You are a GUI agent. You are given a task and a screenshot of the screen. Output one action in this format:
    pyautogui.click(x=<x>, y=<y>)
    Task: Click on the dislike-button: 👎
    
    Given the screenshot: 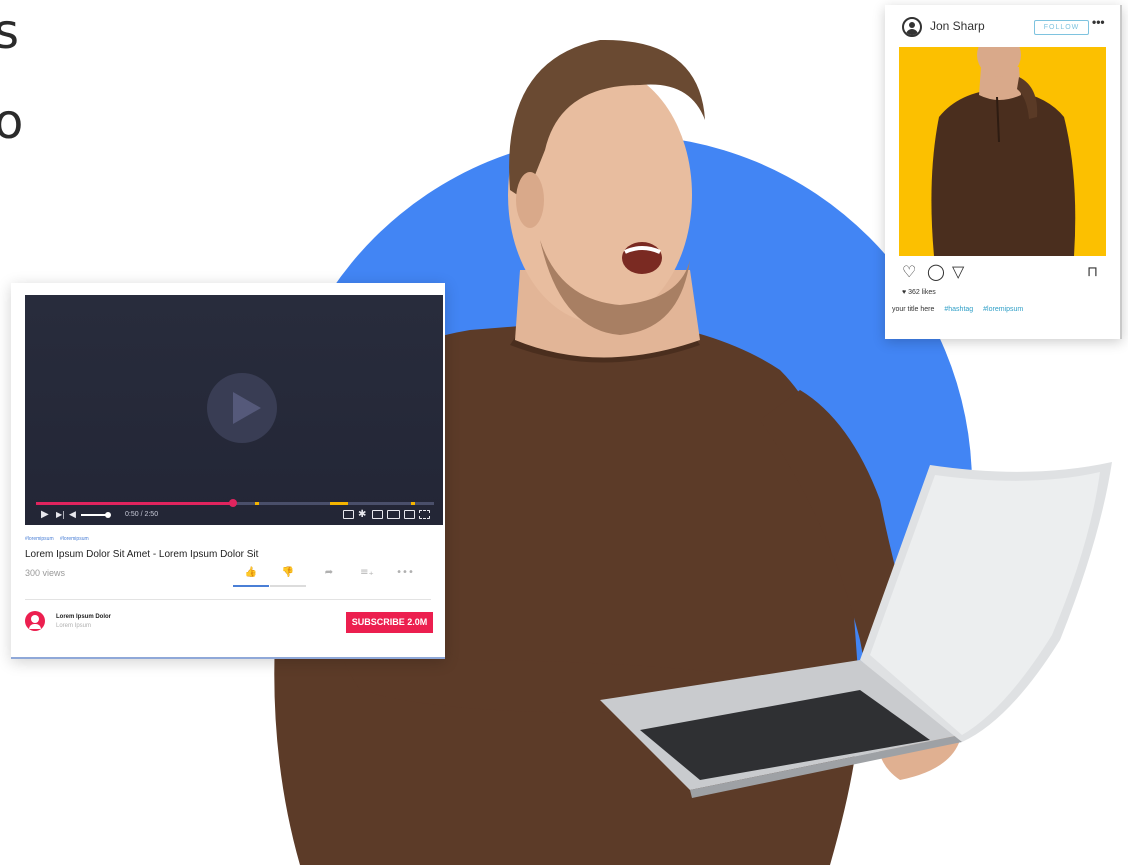 What is the action you would take?
    pyautogui.click(x=288, y=576)
    